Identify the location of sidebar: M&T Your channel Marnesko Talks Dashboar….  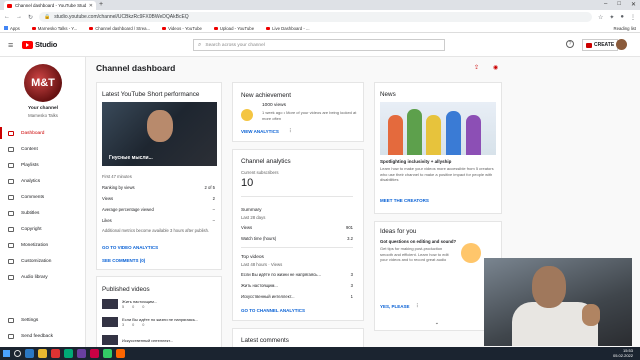
(43, 202).